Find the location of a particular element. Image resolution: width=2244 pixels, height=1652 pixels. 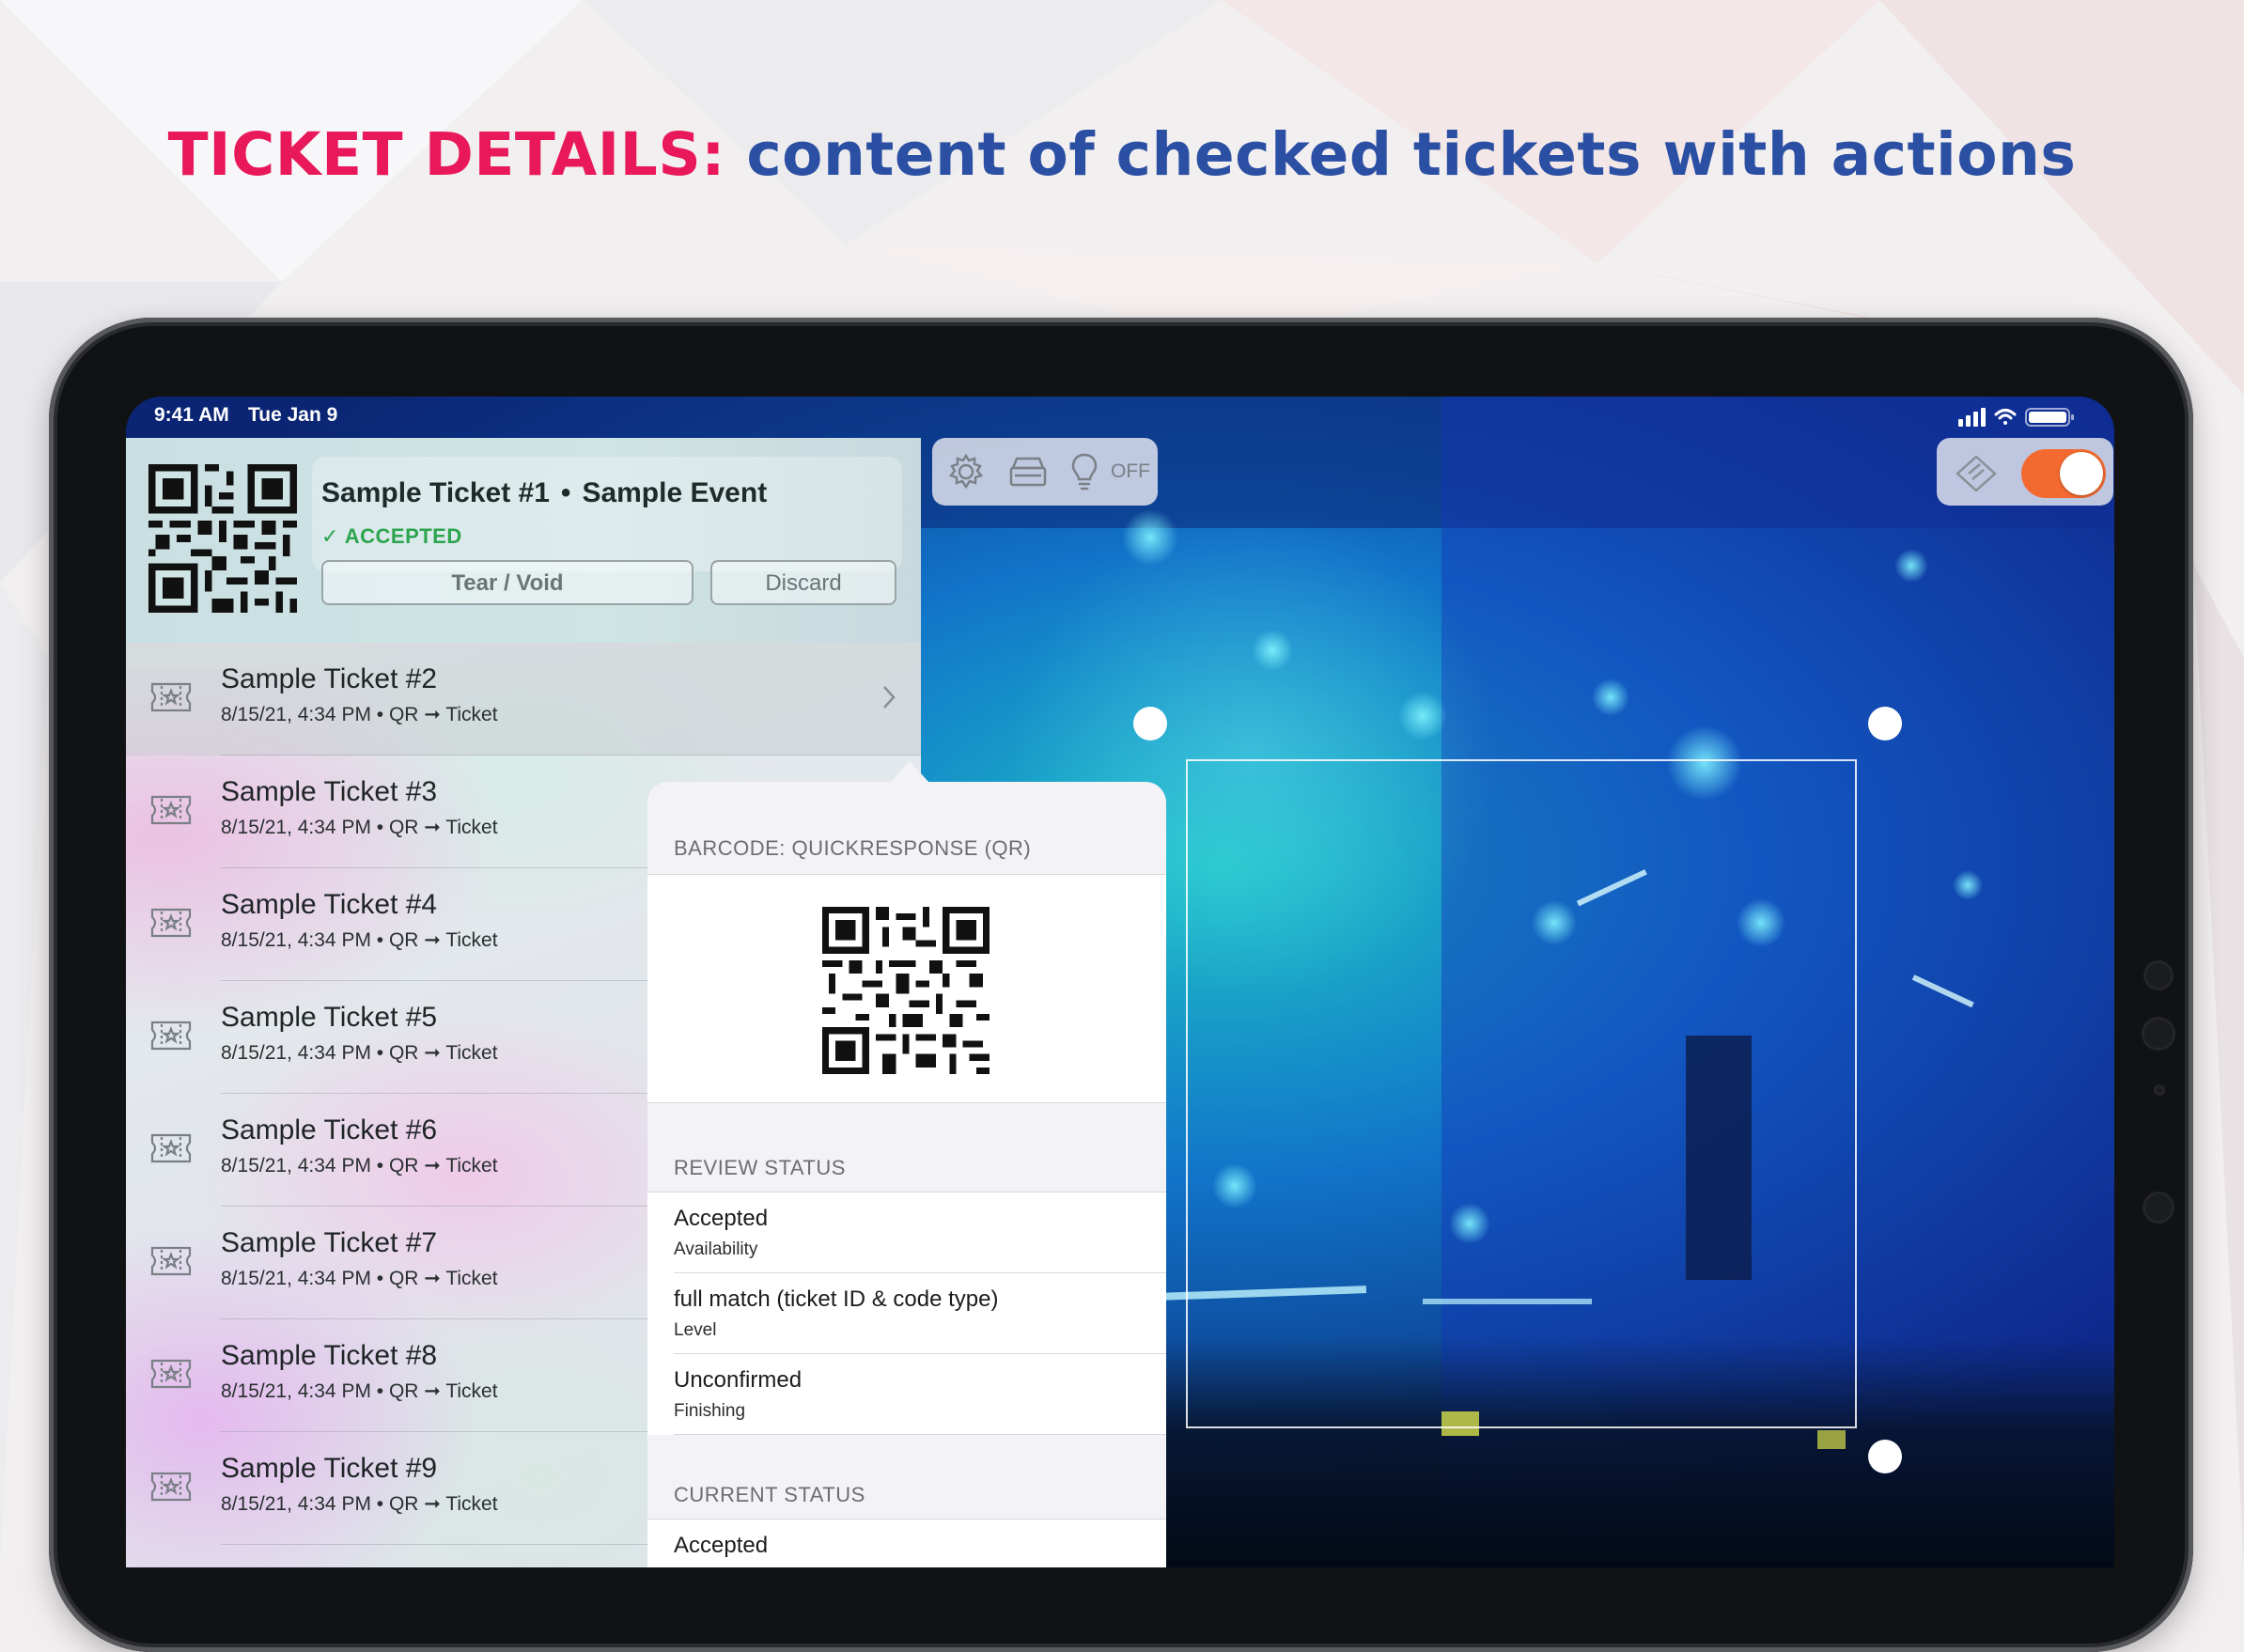

current-status-header: CURRENT STATUS is located at coordinates (769, 1494).